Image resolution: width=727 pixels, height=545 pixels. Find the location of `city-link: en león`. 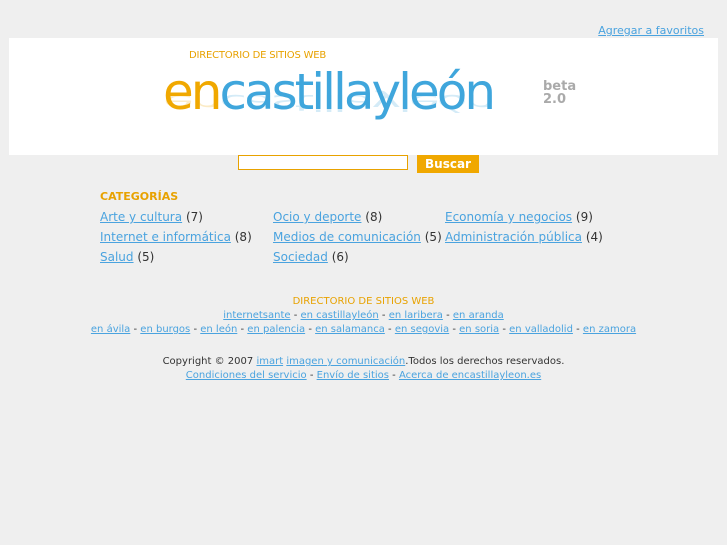

city-link: en león is located at coordinates (218, 329).